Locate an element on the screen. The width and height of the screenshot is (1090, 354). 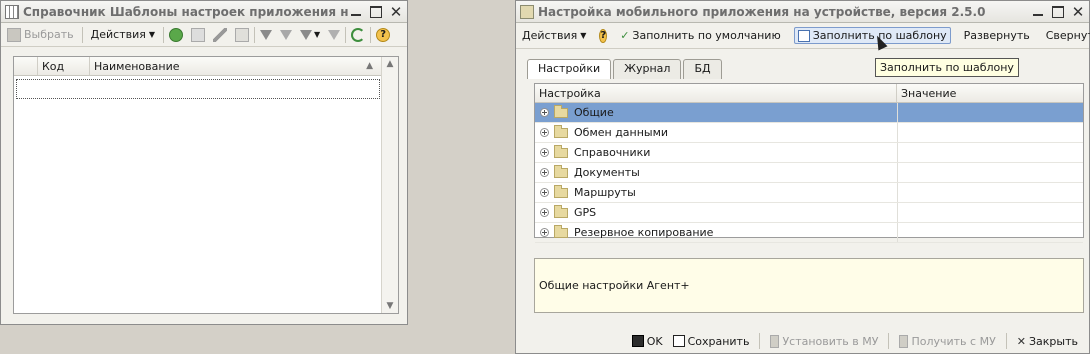
expand-button: Развернуть is located at coordinates (997, 35).